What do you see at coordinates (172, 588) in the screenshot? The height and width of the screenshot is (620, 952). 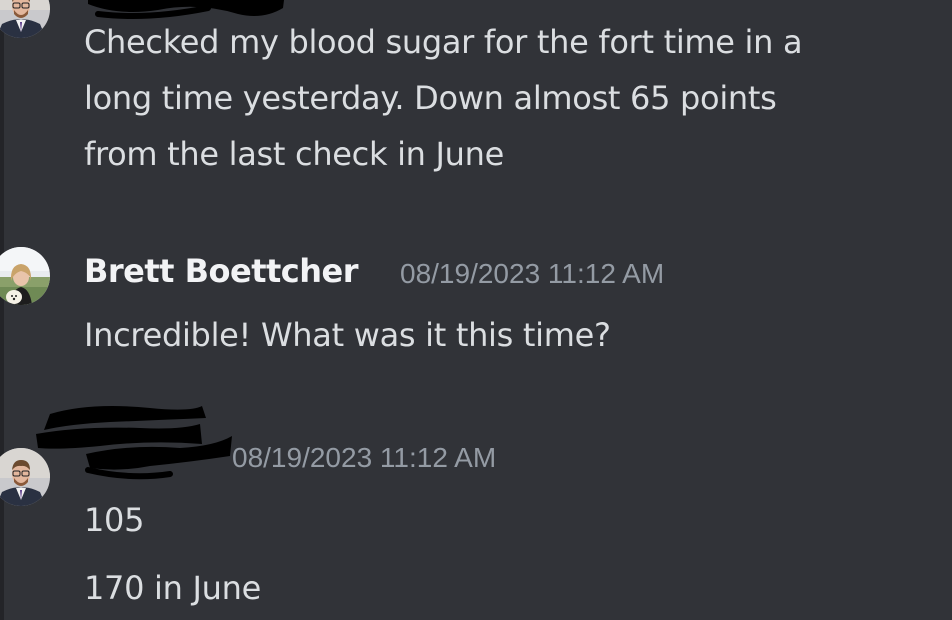 I see `message-line: 170 in June` at bounding box center [172, 588].